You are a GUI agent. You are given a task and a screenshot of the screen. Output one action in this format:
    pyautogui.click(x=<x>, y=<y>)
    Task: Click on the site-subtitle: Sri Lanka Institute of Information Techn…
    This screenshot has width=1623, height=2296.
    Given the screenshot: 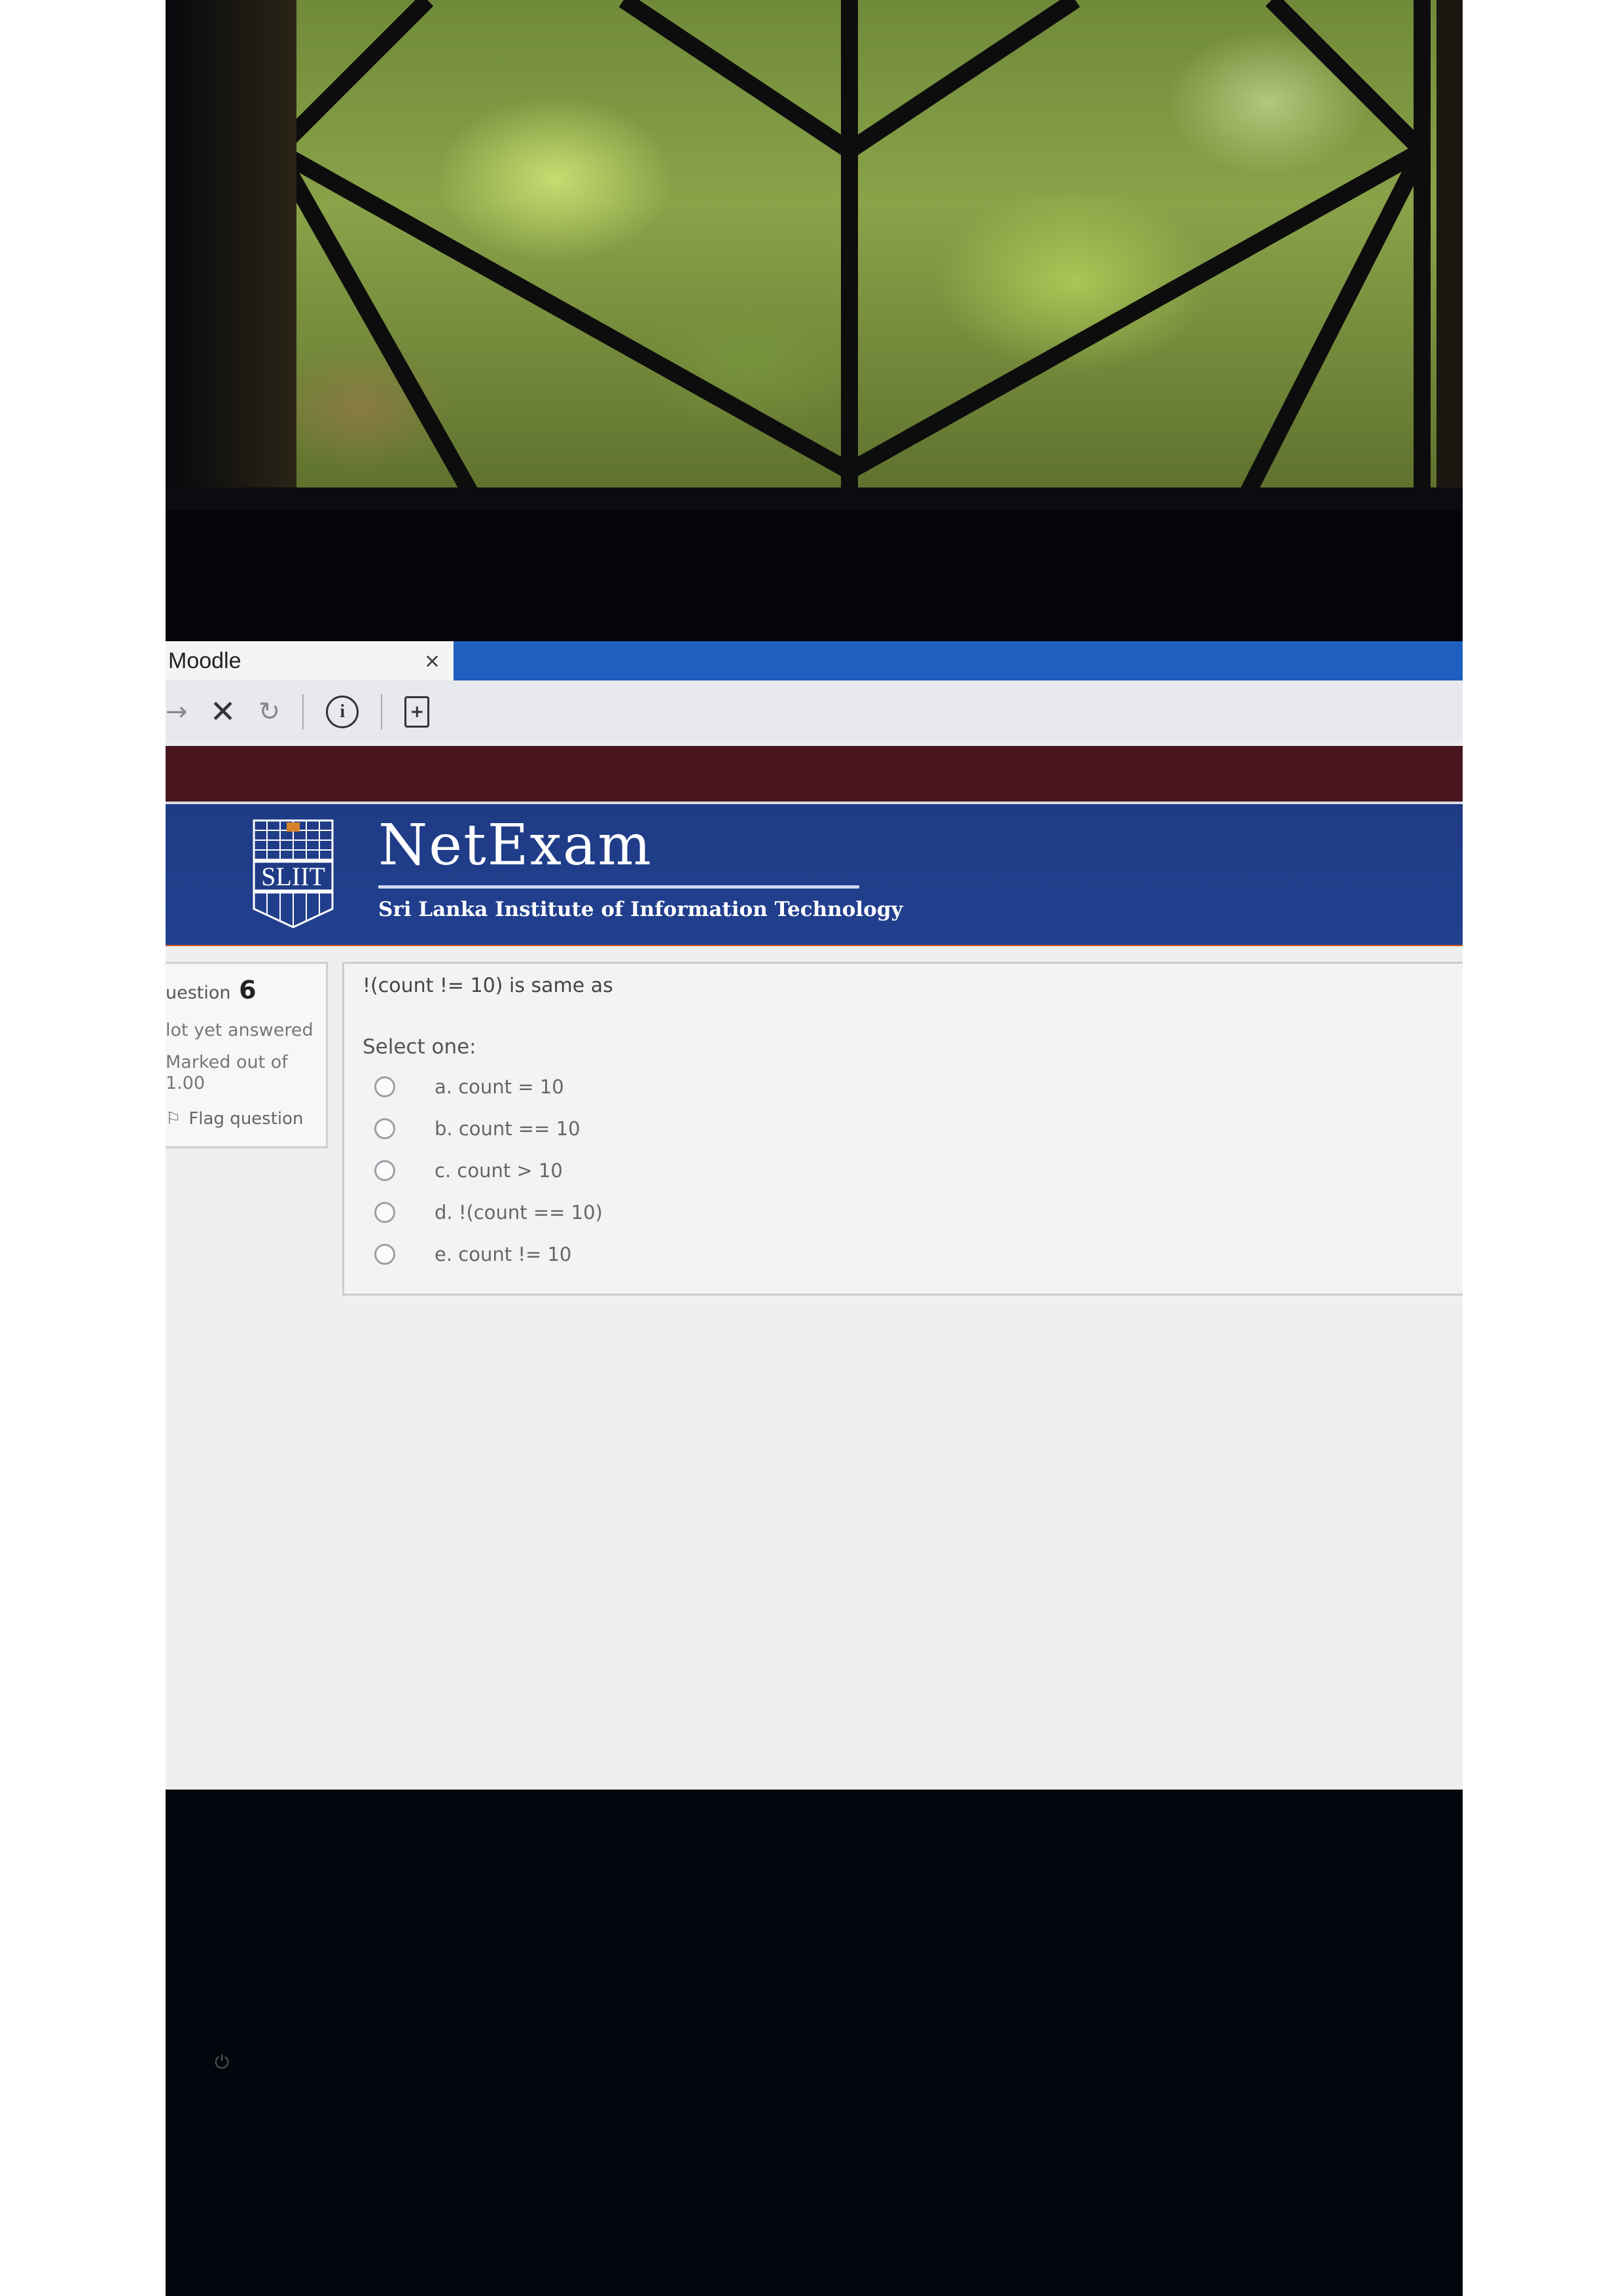 What is the action you would take?
    pyautogui.click(x=640, y=910)
    